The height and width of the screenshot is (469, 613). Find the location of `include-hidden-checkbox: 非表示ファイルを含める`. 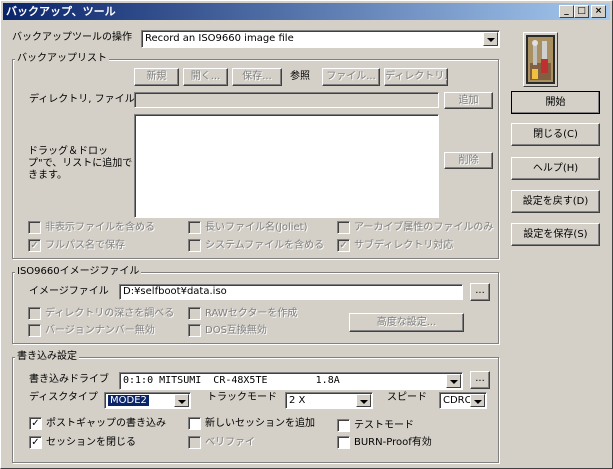

include-hidden-checkbox: 非表示ファイルを含める is located at coordinates (91, 227).